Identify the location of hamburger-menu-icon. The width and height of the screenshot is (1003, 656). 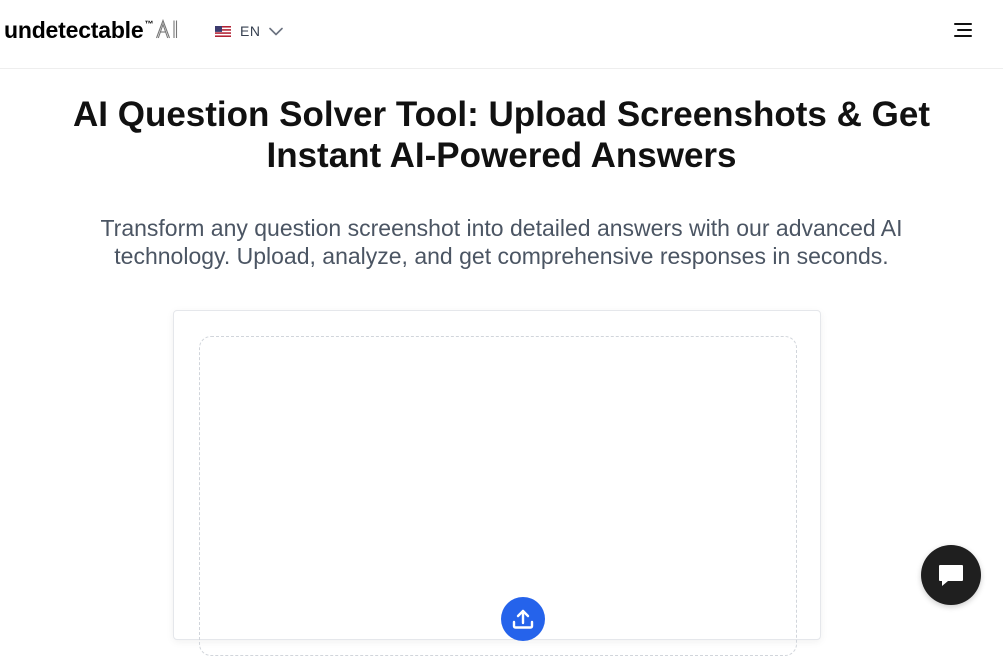
(964, 30).